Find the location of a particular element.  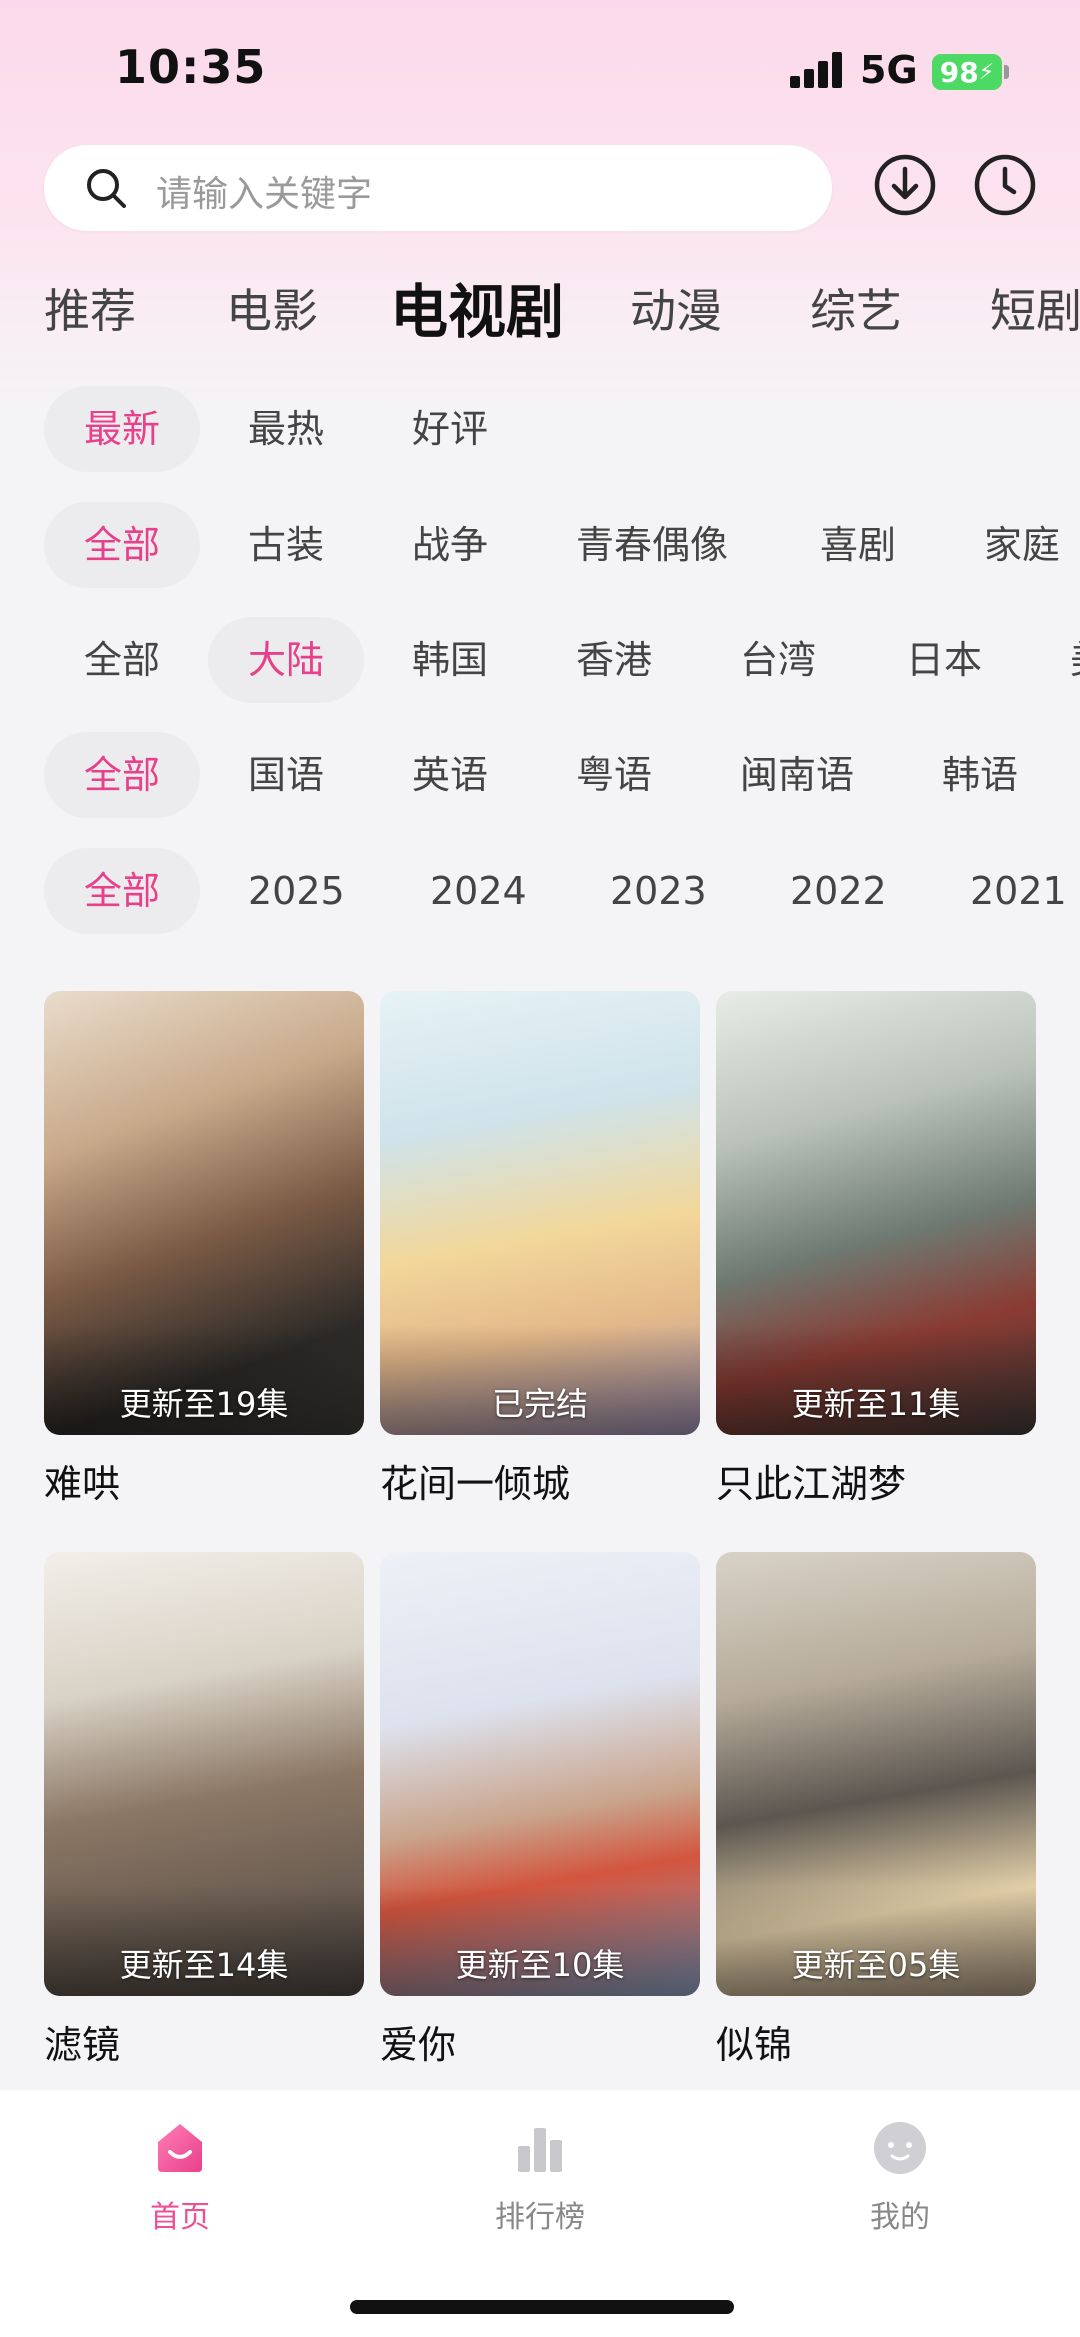

filter-region-taiwan: 台湾 is located at coordinates (778, 660).